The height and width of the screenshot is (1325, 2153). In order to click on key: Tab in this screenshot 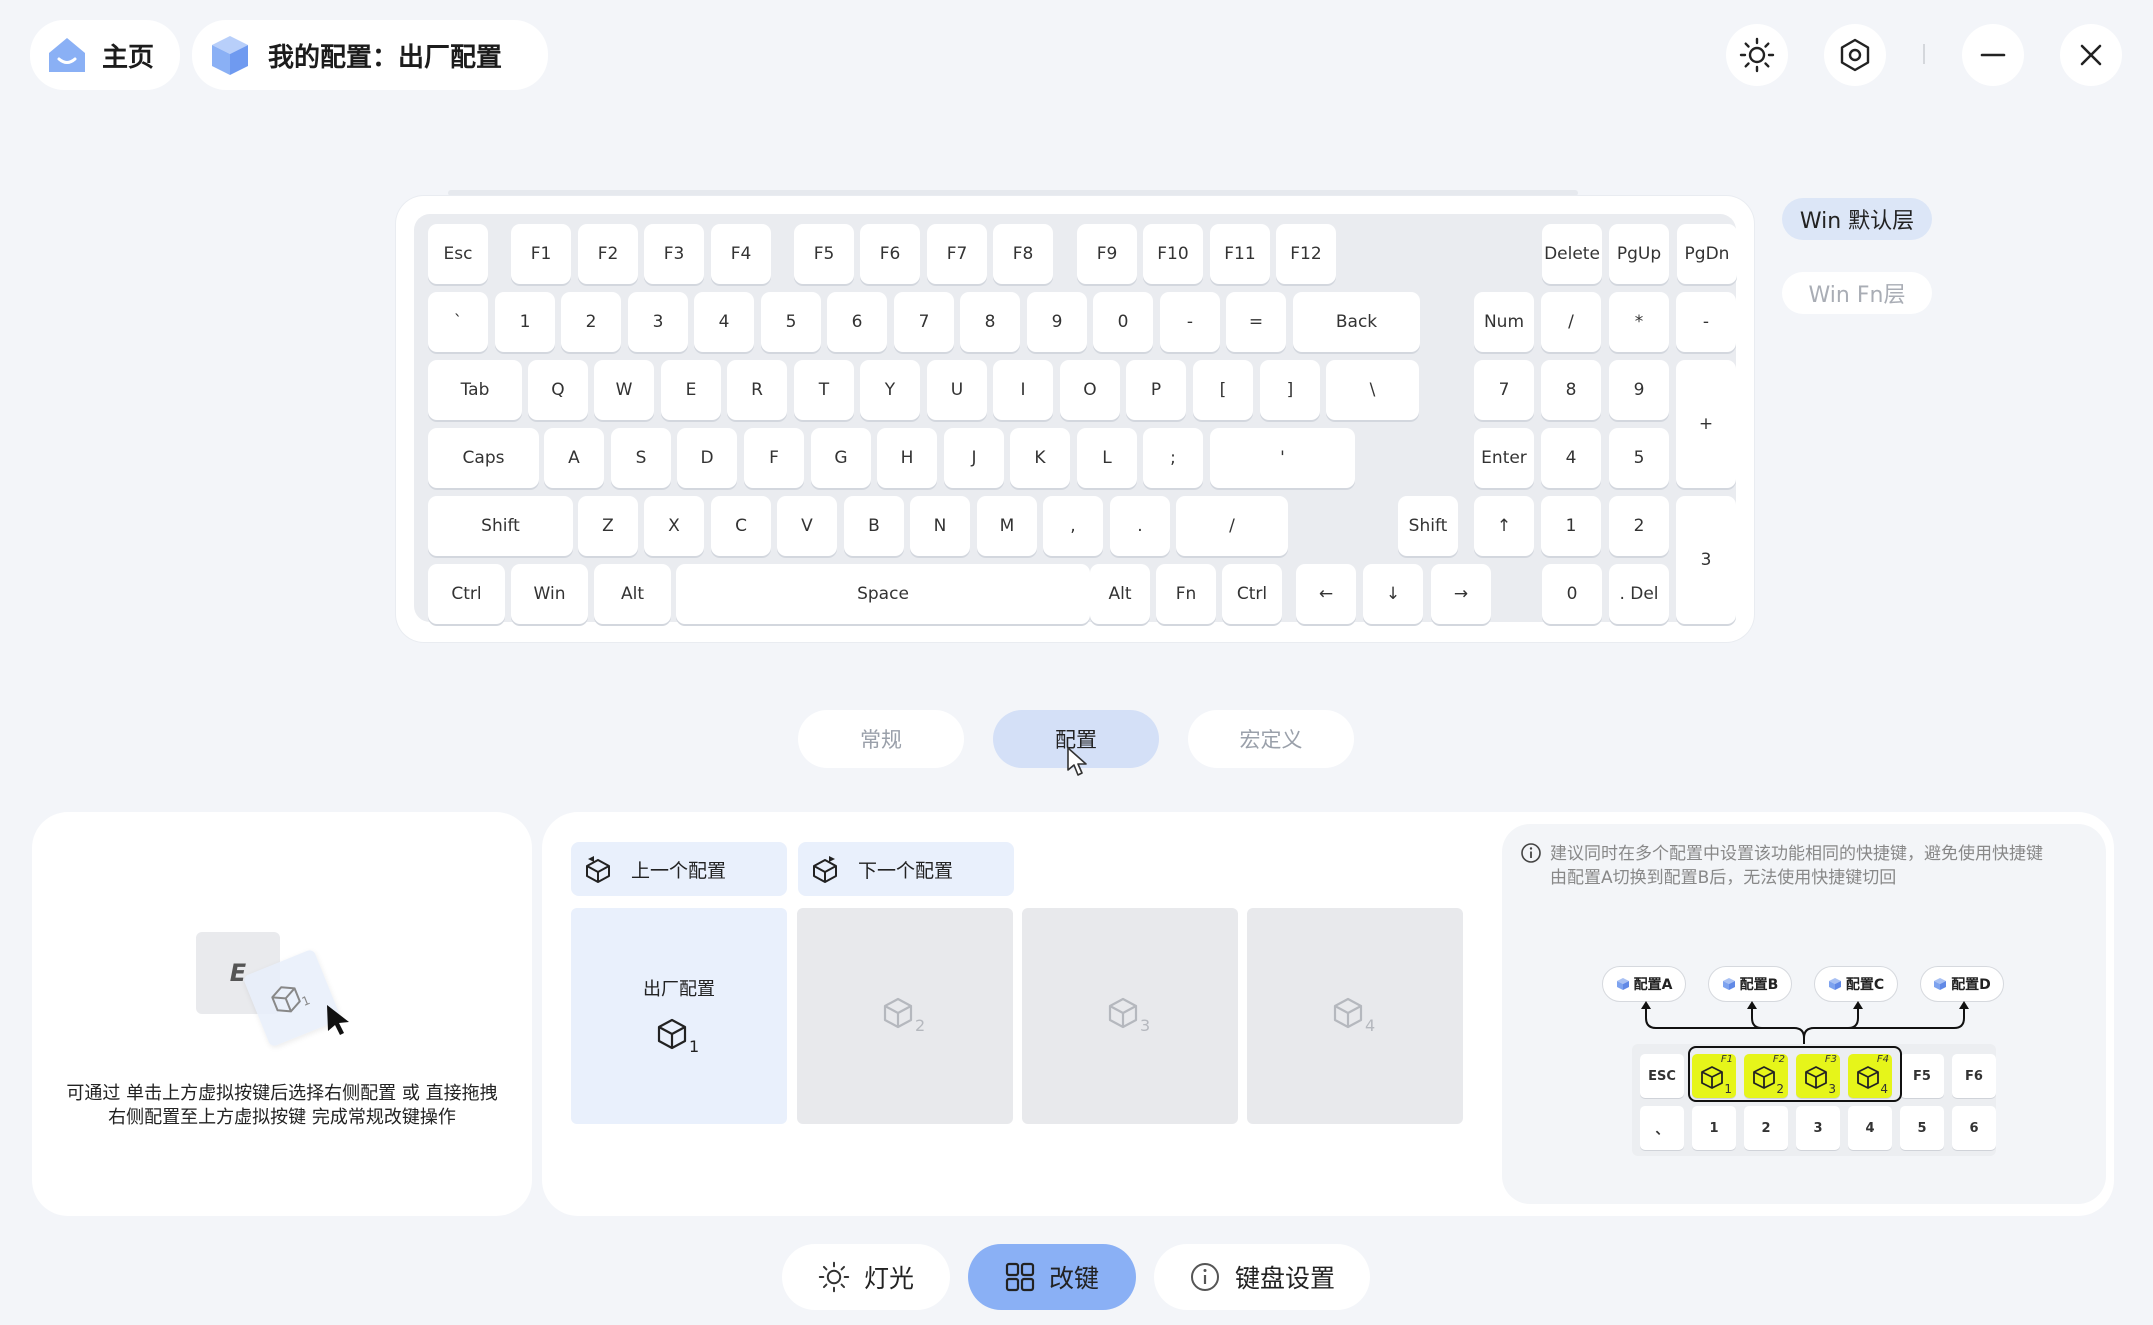, I will do `click(475, 390)`.